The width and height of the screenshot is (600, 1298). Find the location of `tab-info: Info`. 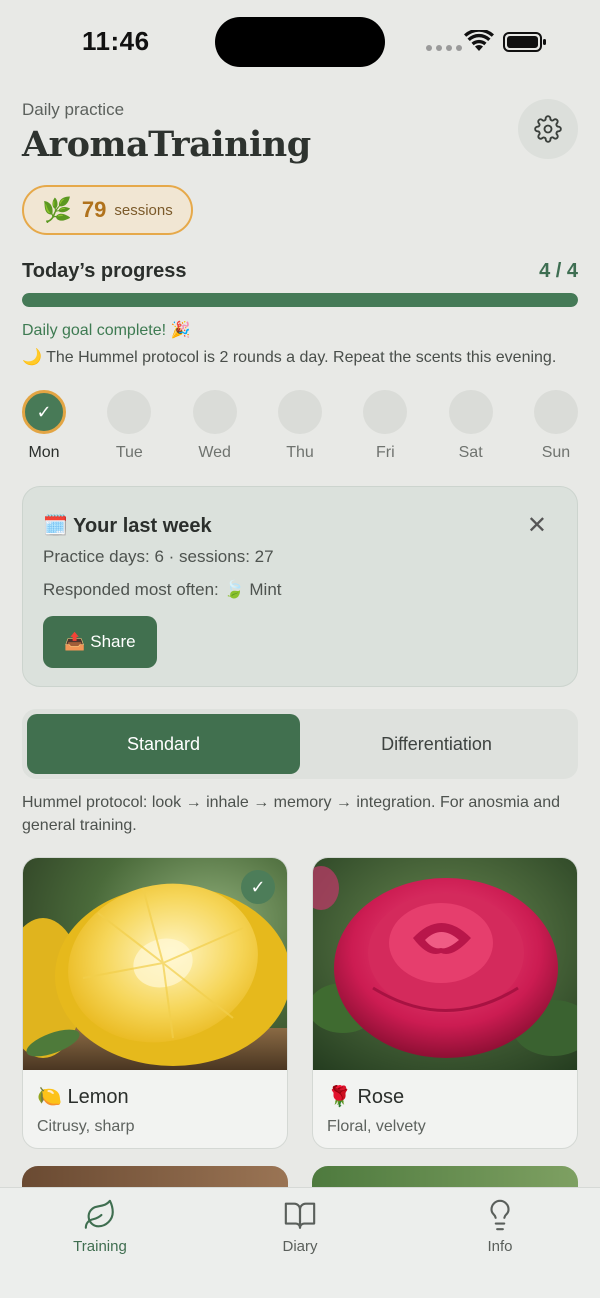

tab-info: Info is located at coordinates (500, 1226).